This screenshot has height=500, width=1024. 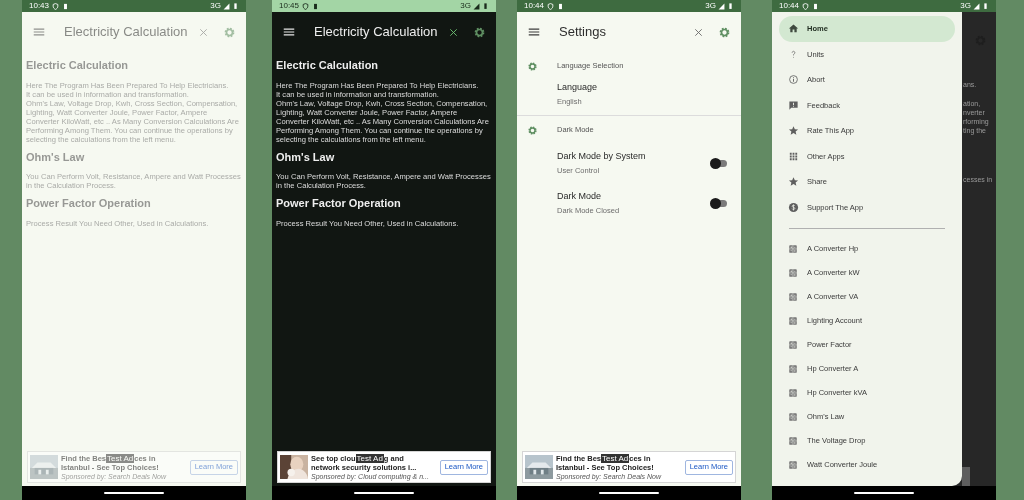 What do you see at coordinates (579, 197) in the screenshot?
I see `setting-title: Dark Mode` at bounding box center [579, 197].